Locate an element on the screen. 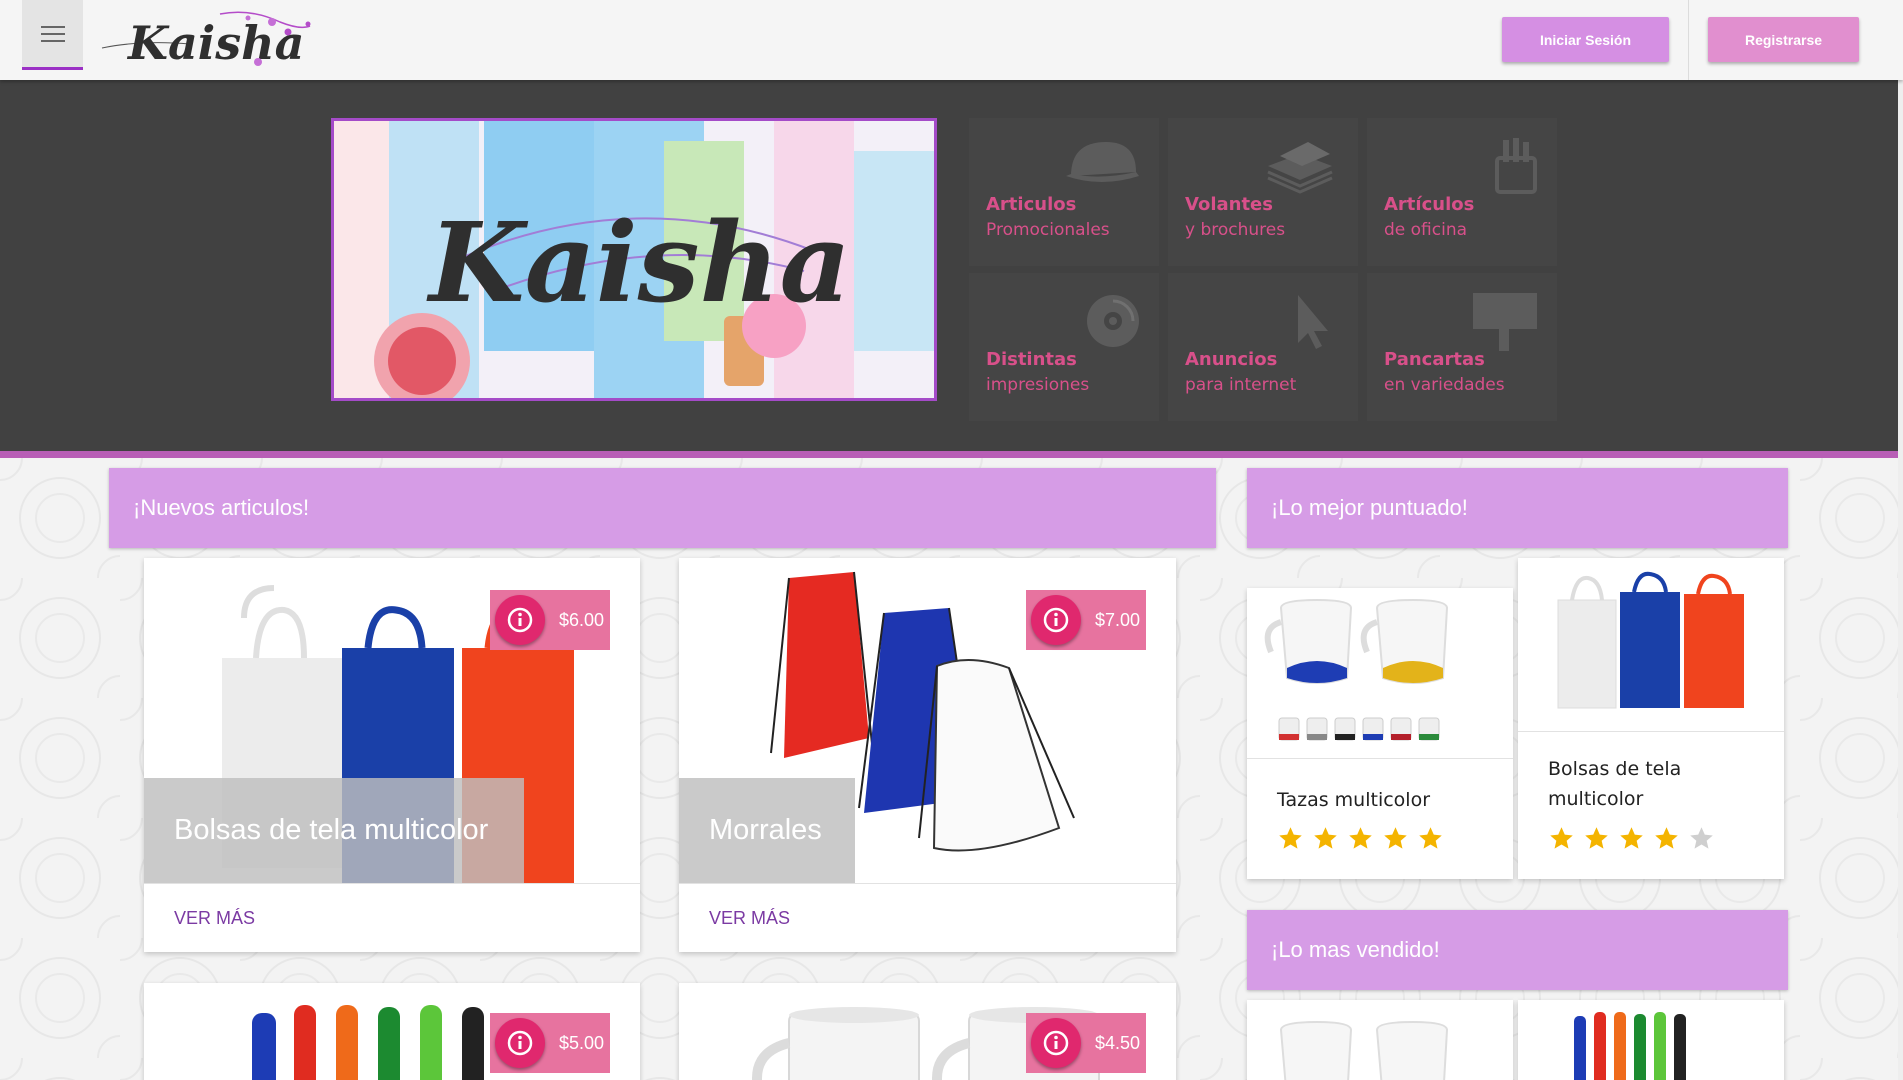 This screenshot has width=1903, height=1080. star-empty-icon is located at coordinates (1701, 838).